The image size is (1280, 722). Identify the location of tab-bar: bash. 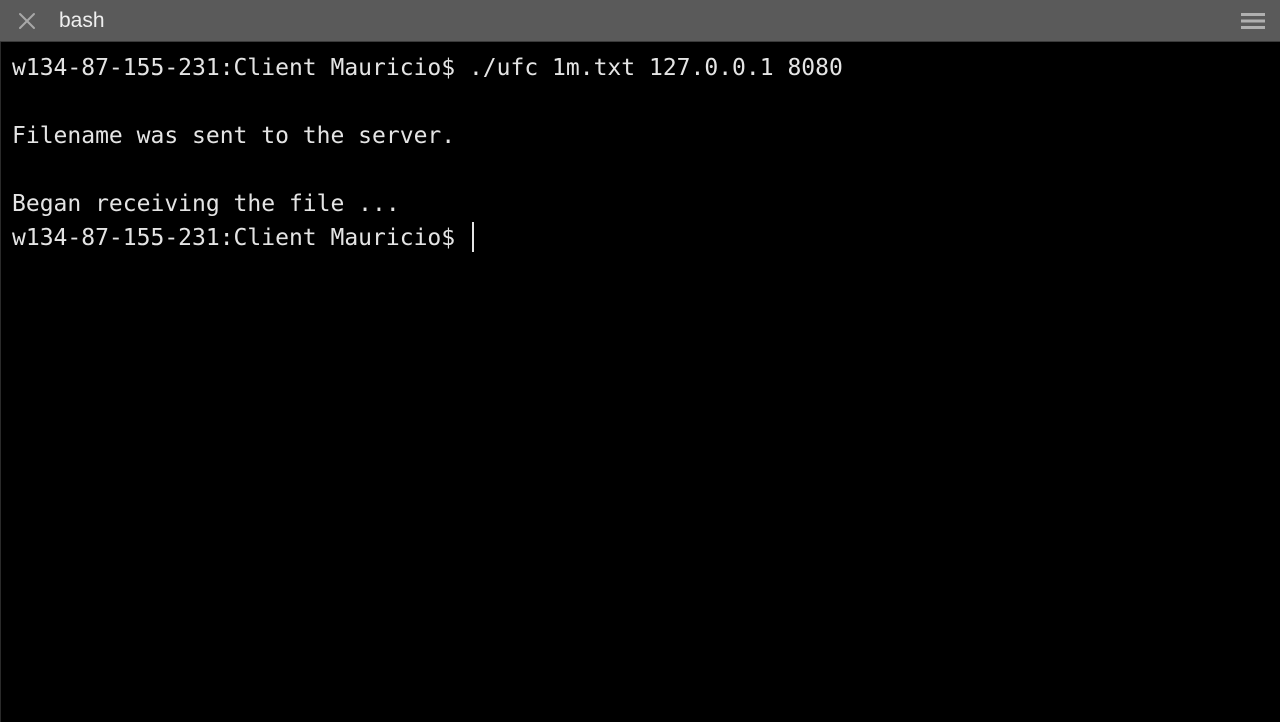
(640, 21).